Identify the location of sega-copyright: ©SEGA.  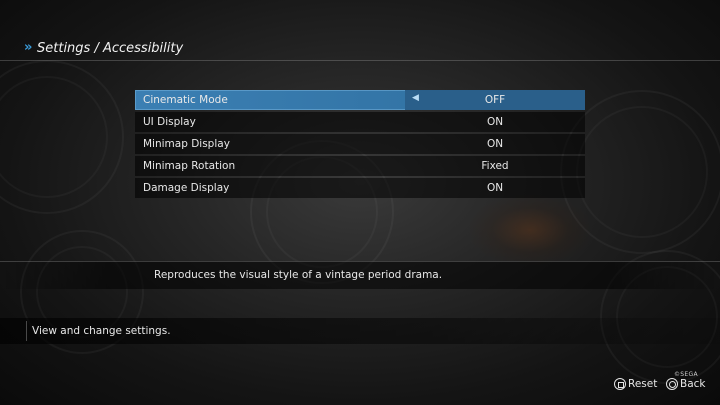
(686, 374).